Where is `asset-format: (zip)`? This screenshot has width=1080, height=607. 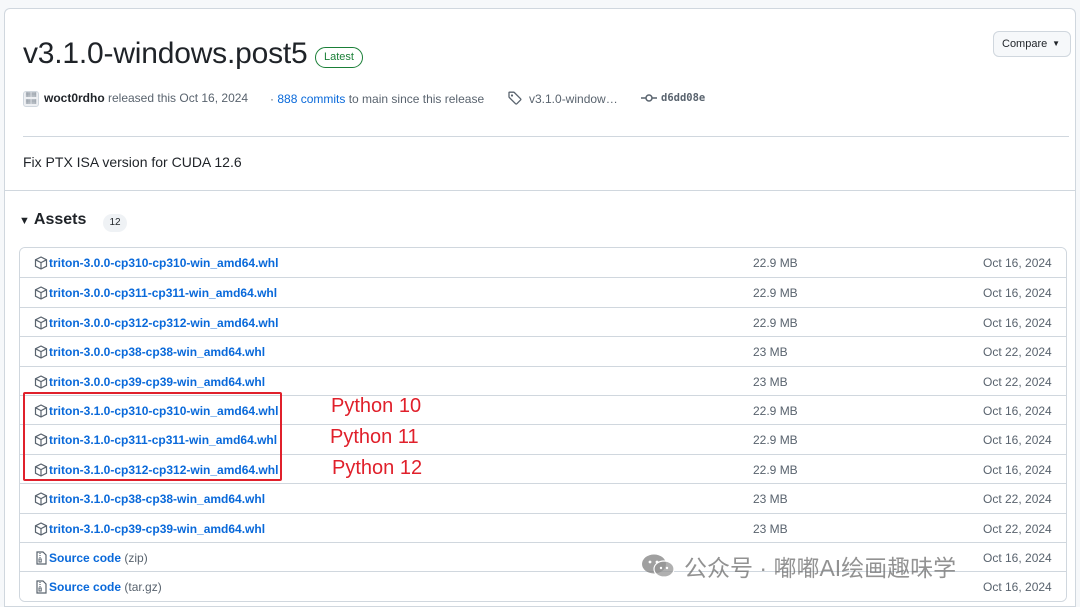
asset-format: (zip) is located at coordinates (136, 557).